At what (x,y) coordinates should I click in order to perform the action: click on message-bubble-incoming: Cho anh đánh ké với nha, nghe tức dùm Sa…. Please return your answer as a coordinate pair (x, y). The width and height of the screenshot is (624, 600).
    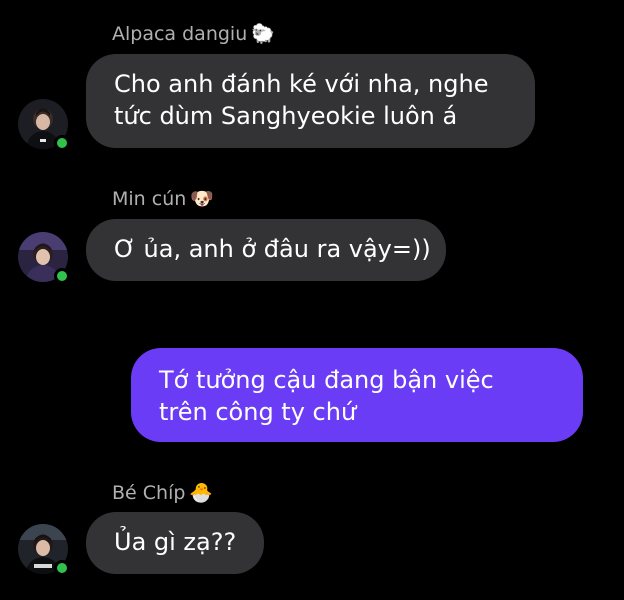
    Looking at the image, I should click on (310, 101).